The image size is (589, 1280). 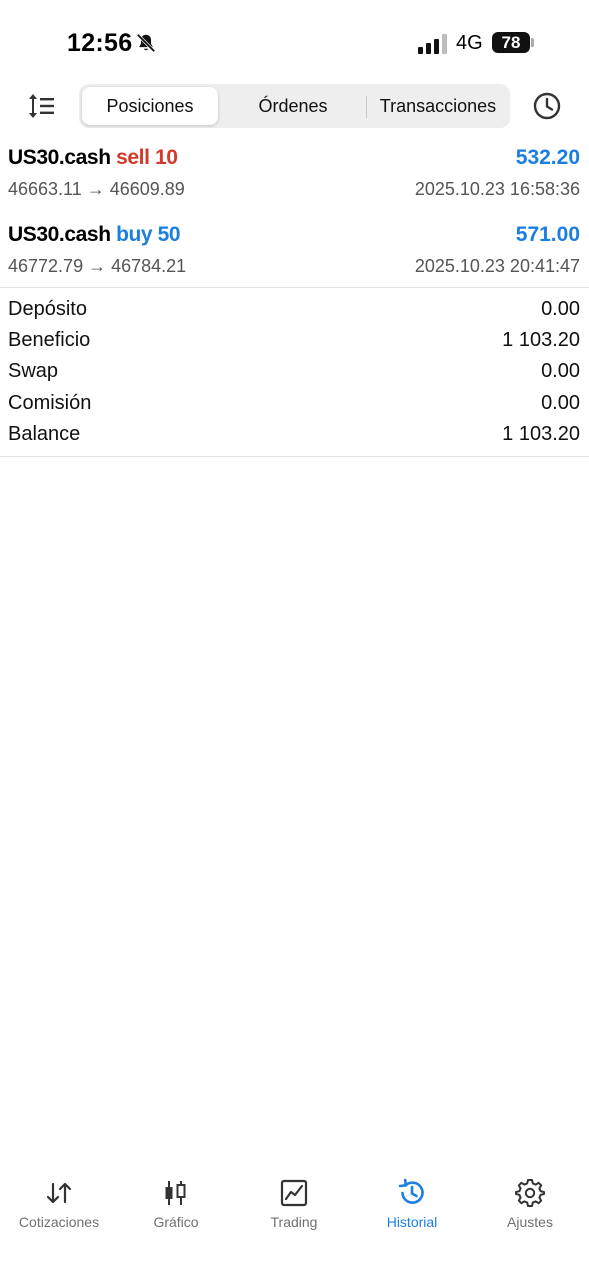 I want to click on summary-label: Balance, so click(x=44, y=434).